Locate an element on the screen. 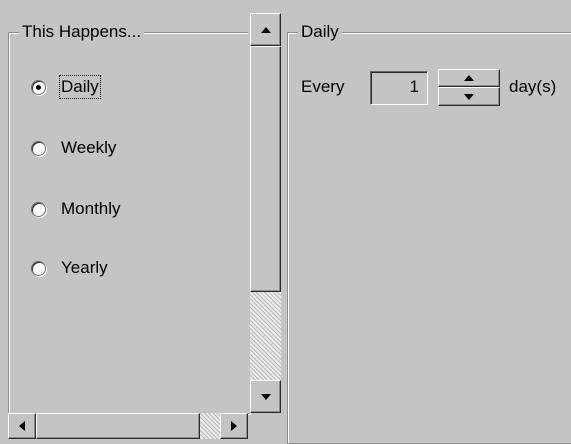 This screenshot has width=571, height=444. radio-weekly: Weekly is located at coordinates (74, 148).